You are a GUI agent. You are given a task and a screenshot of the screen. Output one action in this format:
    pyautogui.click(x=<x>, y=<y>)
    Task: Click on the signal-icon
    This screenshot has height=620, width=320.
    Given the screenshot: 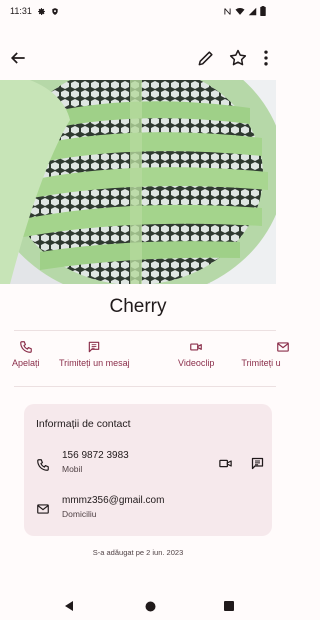 What is the action you would take?
    pyautogui.click(x=252, y=11)
    